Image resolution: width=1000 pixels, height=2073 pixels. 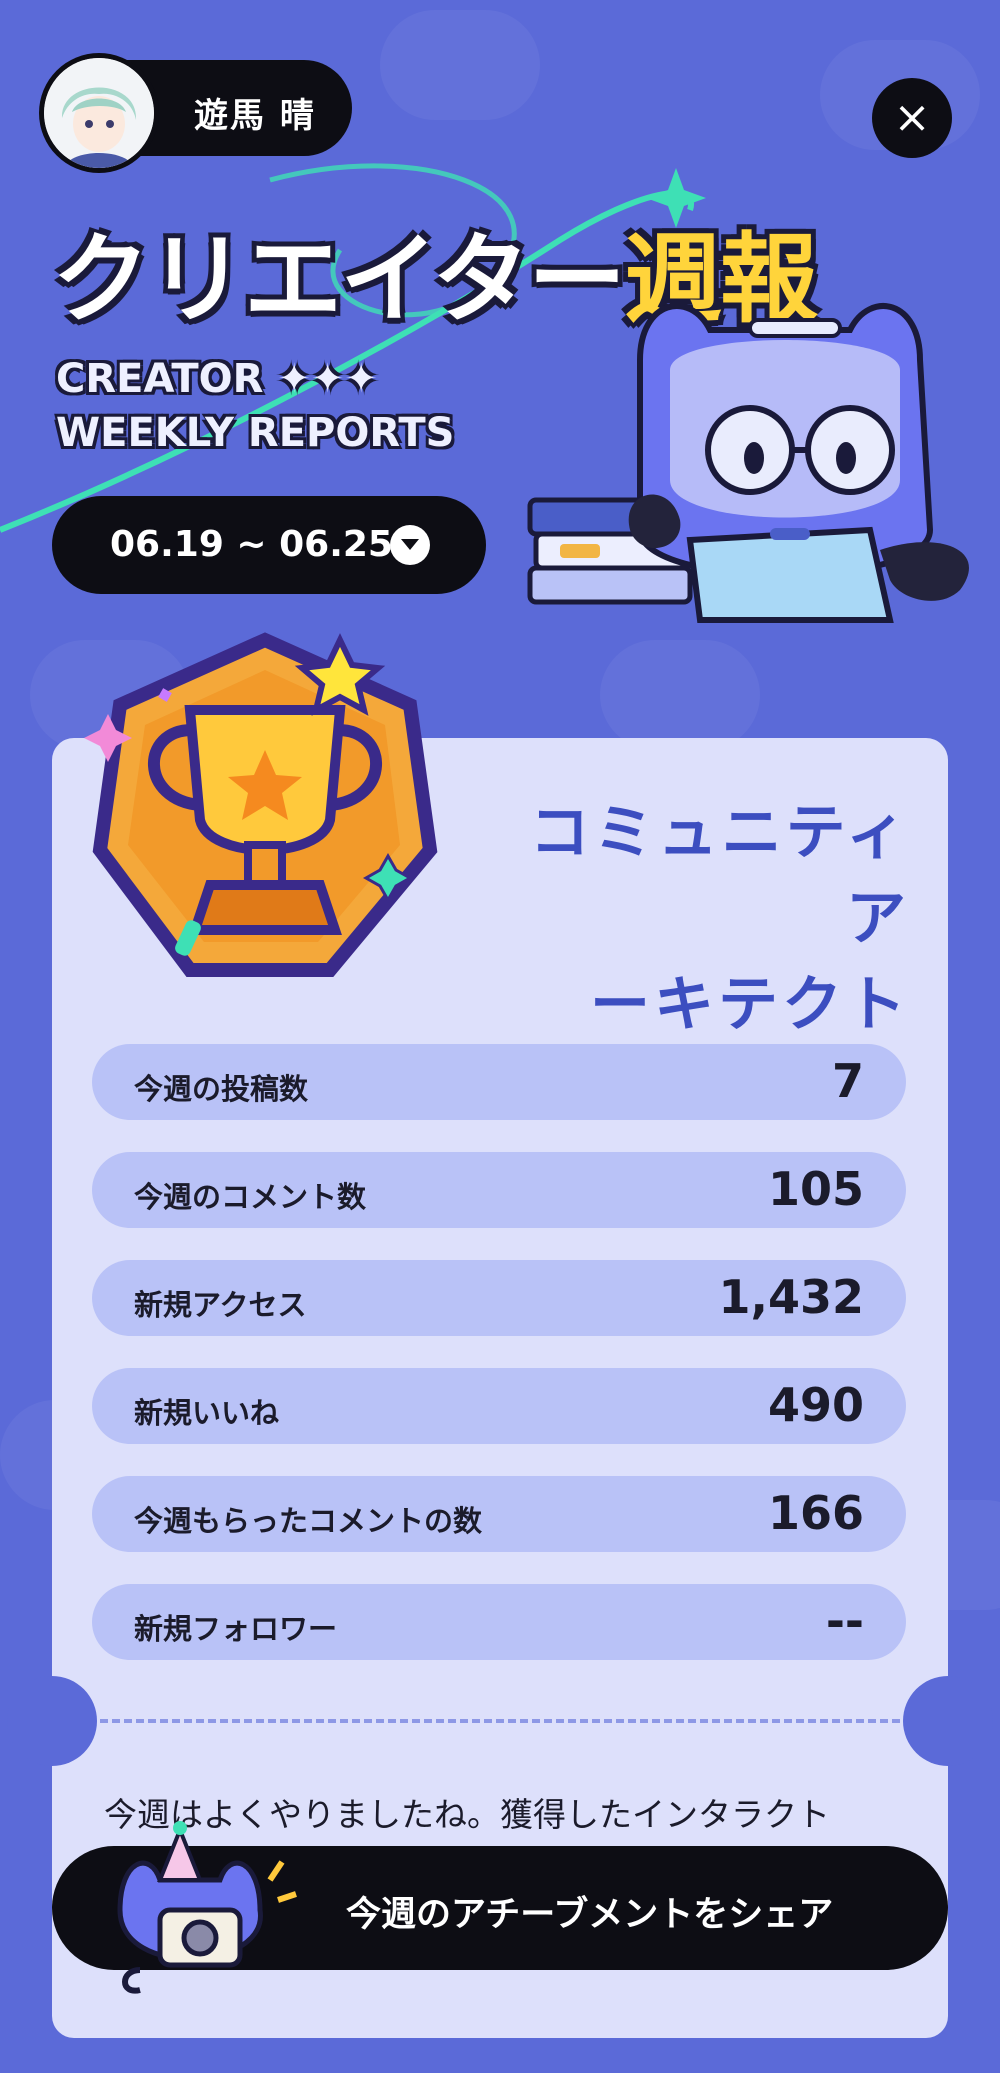 What do you see at coordinates (748, 463) in the screenshot?
I see `mascot-illustration` at bounding box center [748, 463].